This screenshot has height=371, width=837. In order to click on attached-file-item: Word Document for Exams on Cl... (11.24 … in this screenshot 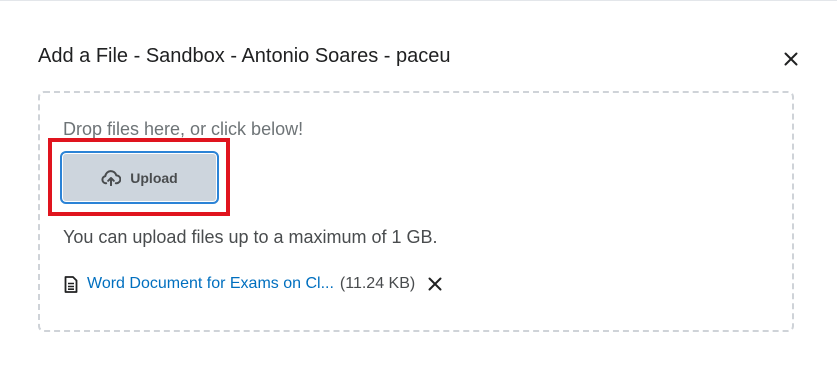, I will do `click(253, 284)`.